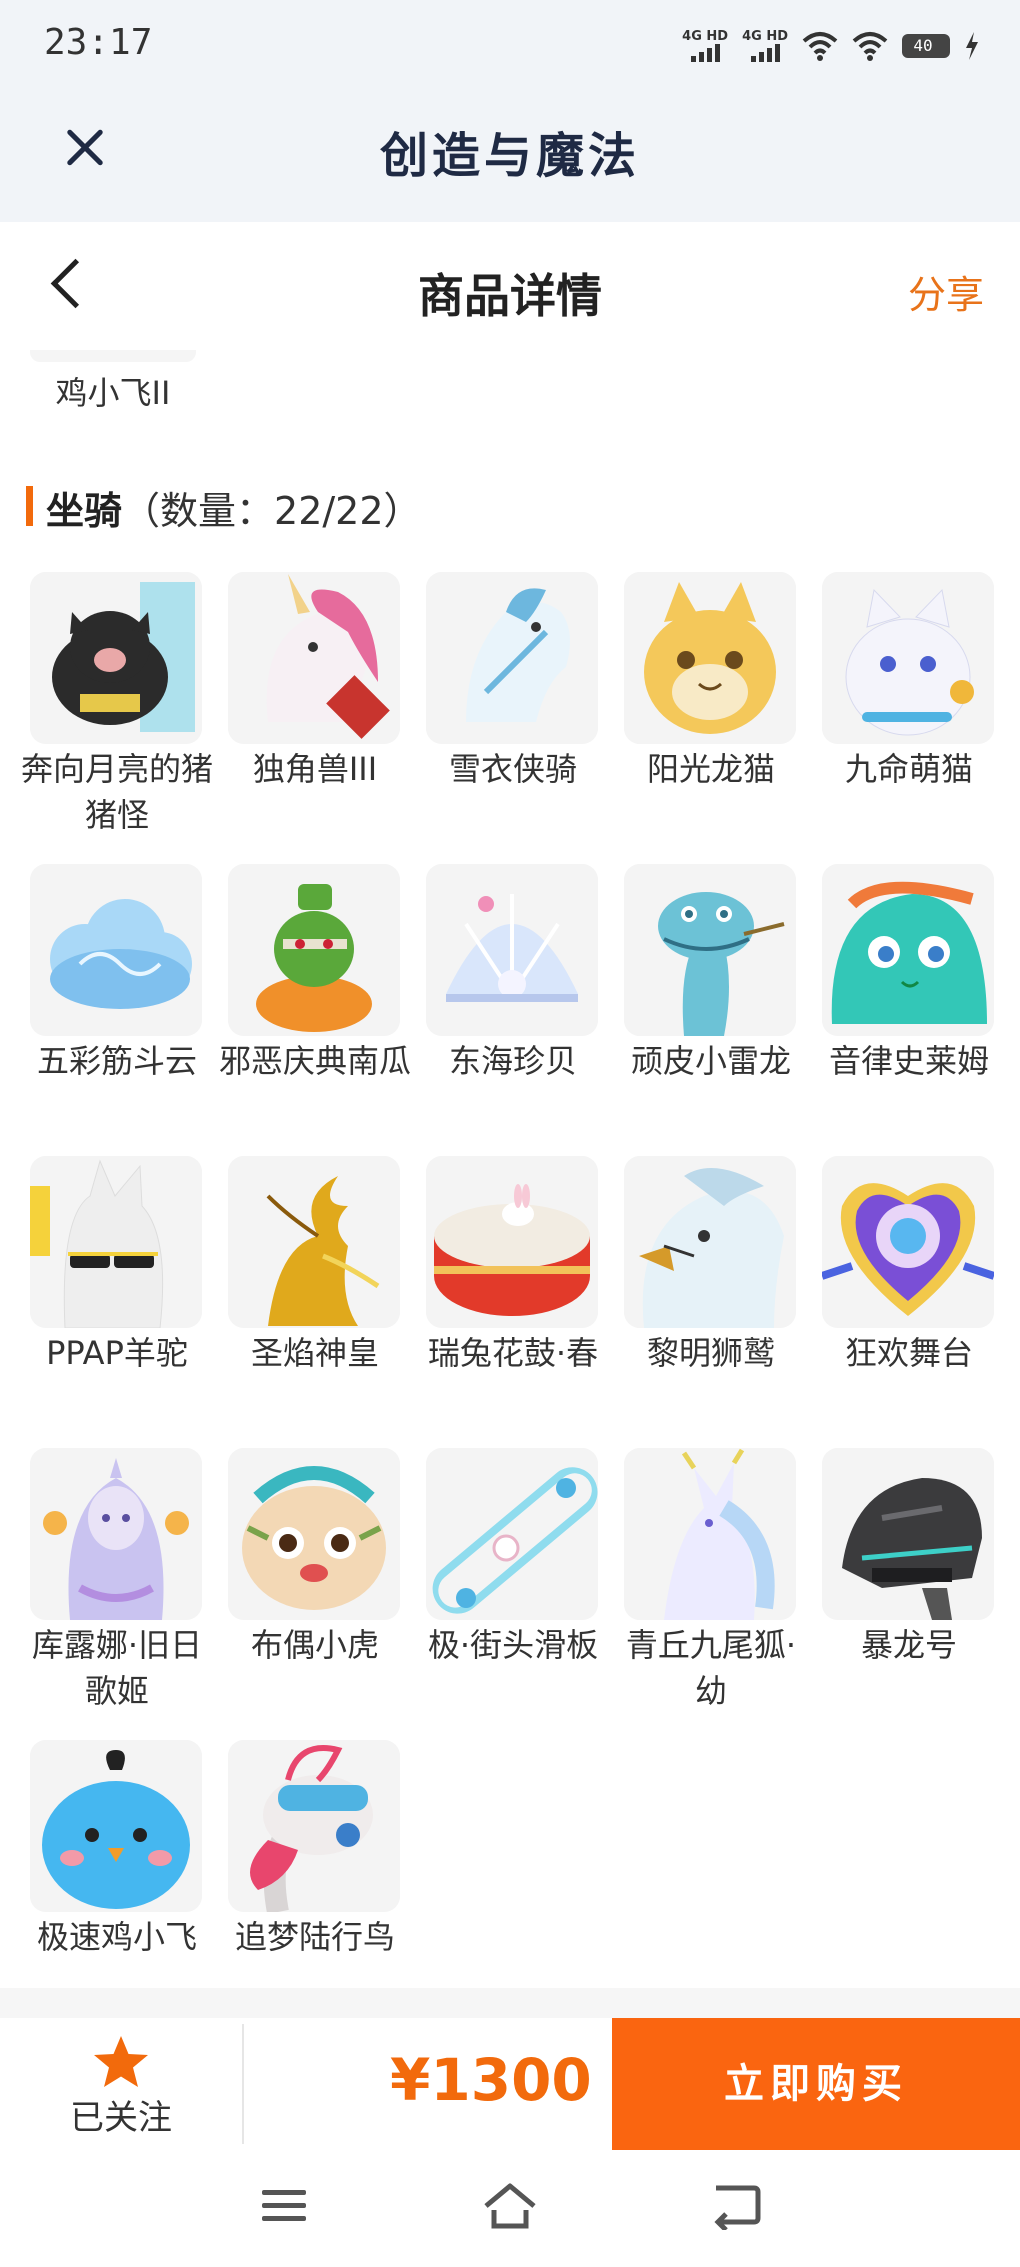 The width and height of the screenshot is (1020, 2267). What do you see at coordinates (314, 1937) in the screenshot?
I see `mount-label: 追梦陆行鸟` at bounding box center [314, 1937].